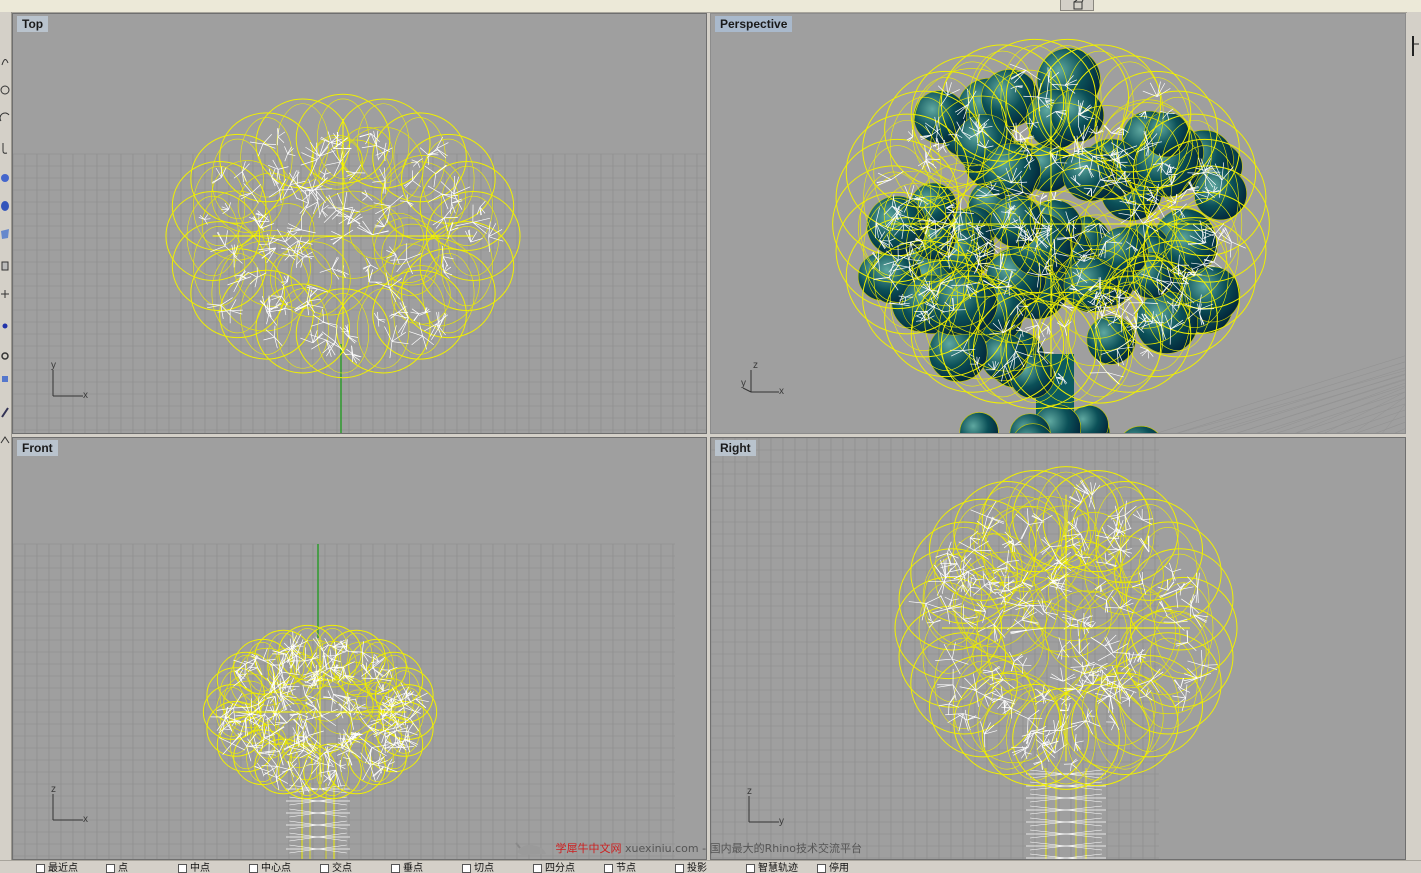 This screenshot has height=873, width=1421. What do you see at coordinates (74, 382) in the screenshot?
I see `axis-indicator: x y` at bounding box center [74, 382].